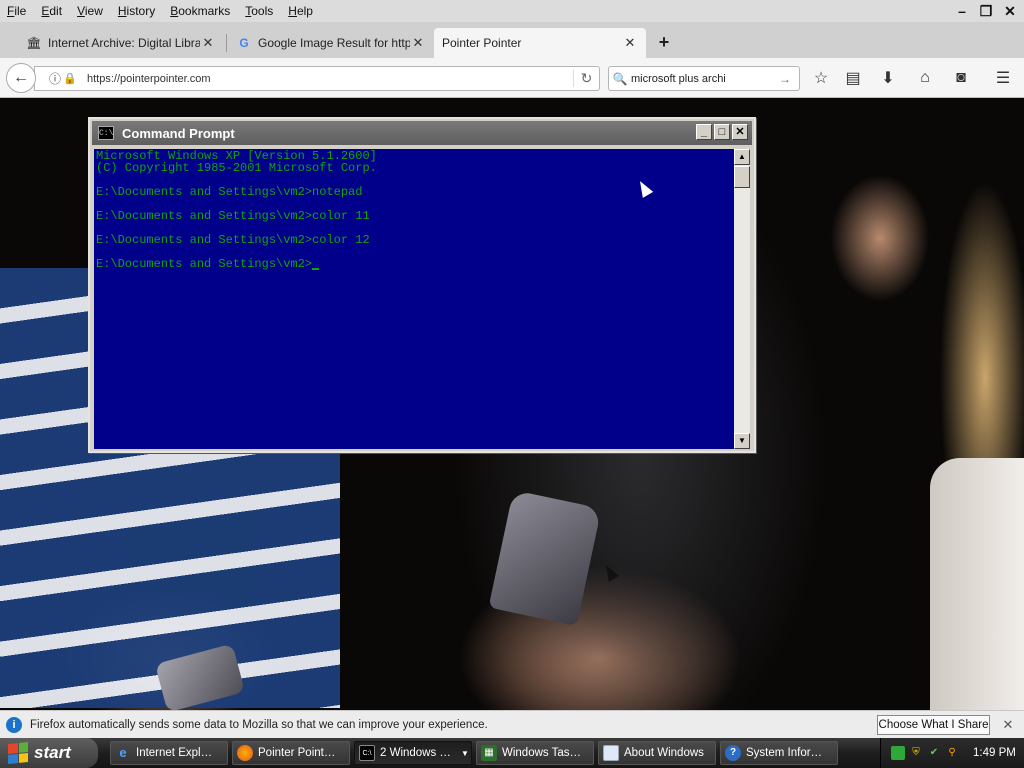 Image resolution: width=1024 pixels, height=768 pixels. What do you see at coordinates (233, 240) in the screenshot?
I see `console-line: E:\Documents and Settings\vm2>color 12` at bounding box center [233, 240].